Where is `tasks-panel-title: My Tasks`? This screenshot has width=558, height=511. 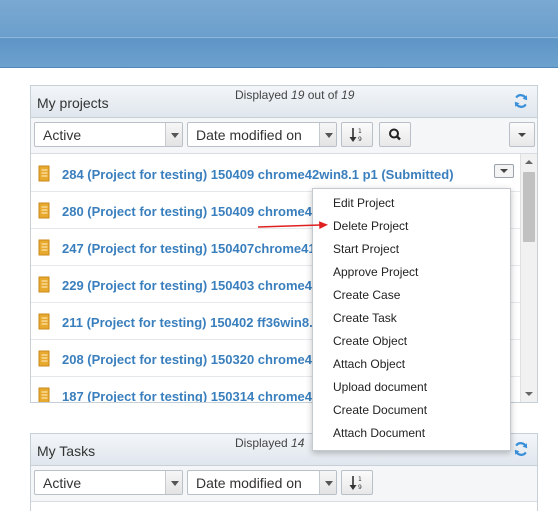 tasks-panel-title: My Tasks is located at coordinates (66, 451).